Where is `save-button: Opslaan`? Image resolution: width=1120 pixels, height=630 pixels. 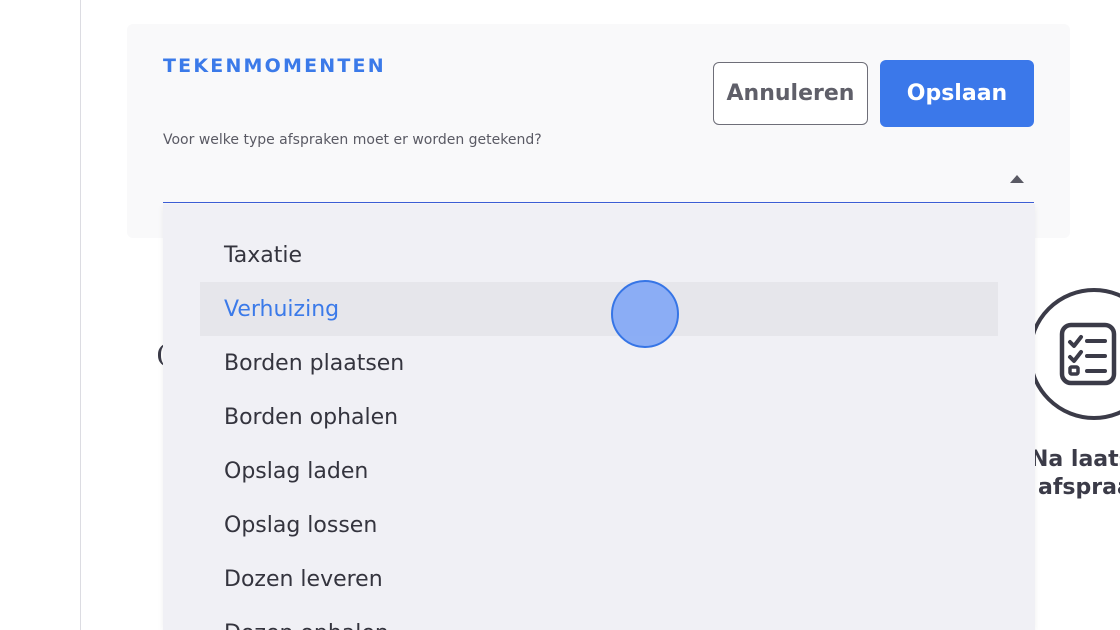 save-button: Opslaan is located at coordinates (957, 93).